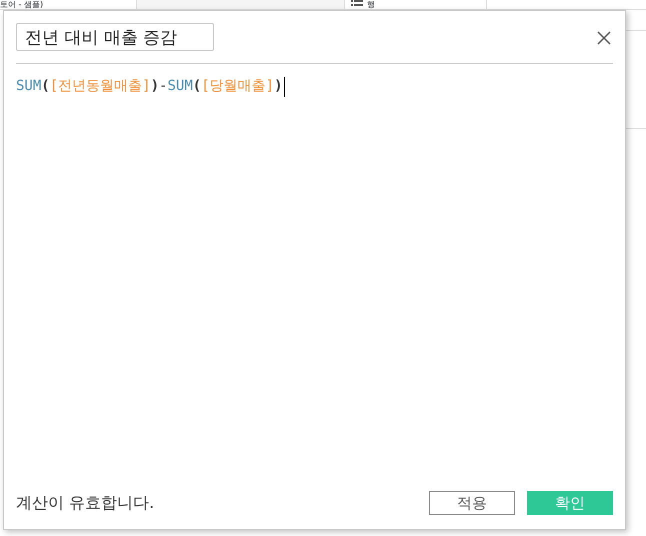 The image size is (646, 536). What do you see at coordinates (22, 4) in the screenshot?
I see `data-source-label: 토어 - 샘플)` at bounding box center [22, 4].